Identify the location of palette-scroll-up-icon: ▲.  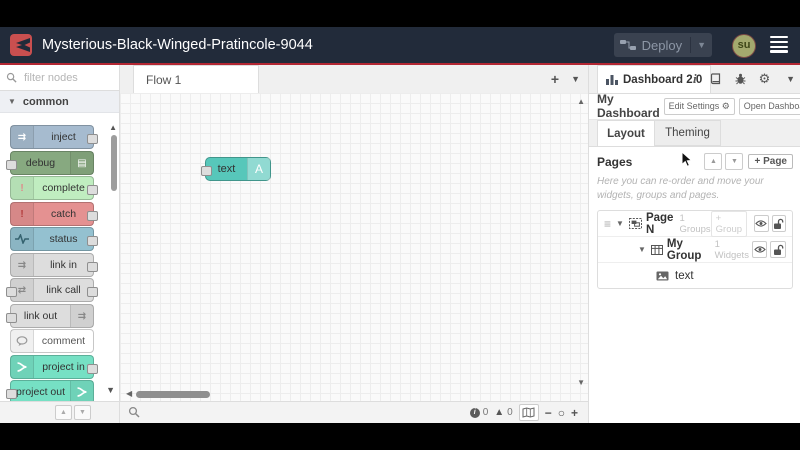
(113, 127).